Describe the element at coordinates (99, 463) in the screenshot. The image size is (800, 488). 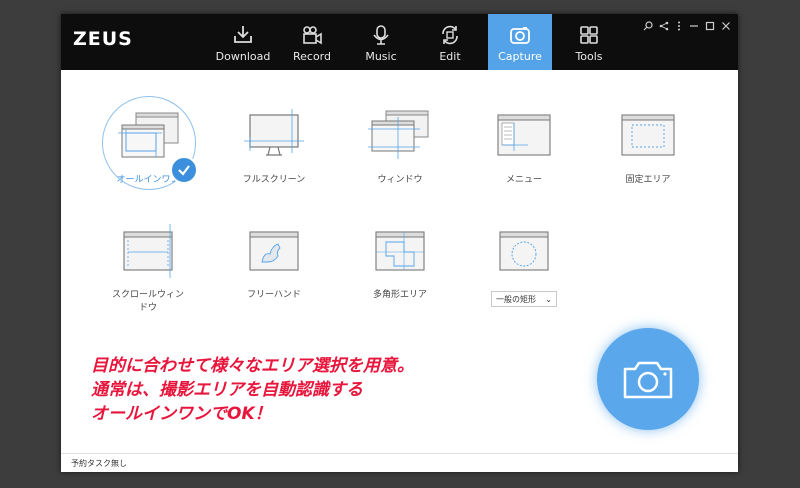
I see `status-text: 予約タスク無し` at that location.